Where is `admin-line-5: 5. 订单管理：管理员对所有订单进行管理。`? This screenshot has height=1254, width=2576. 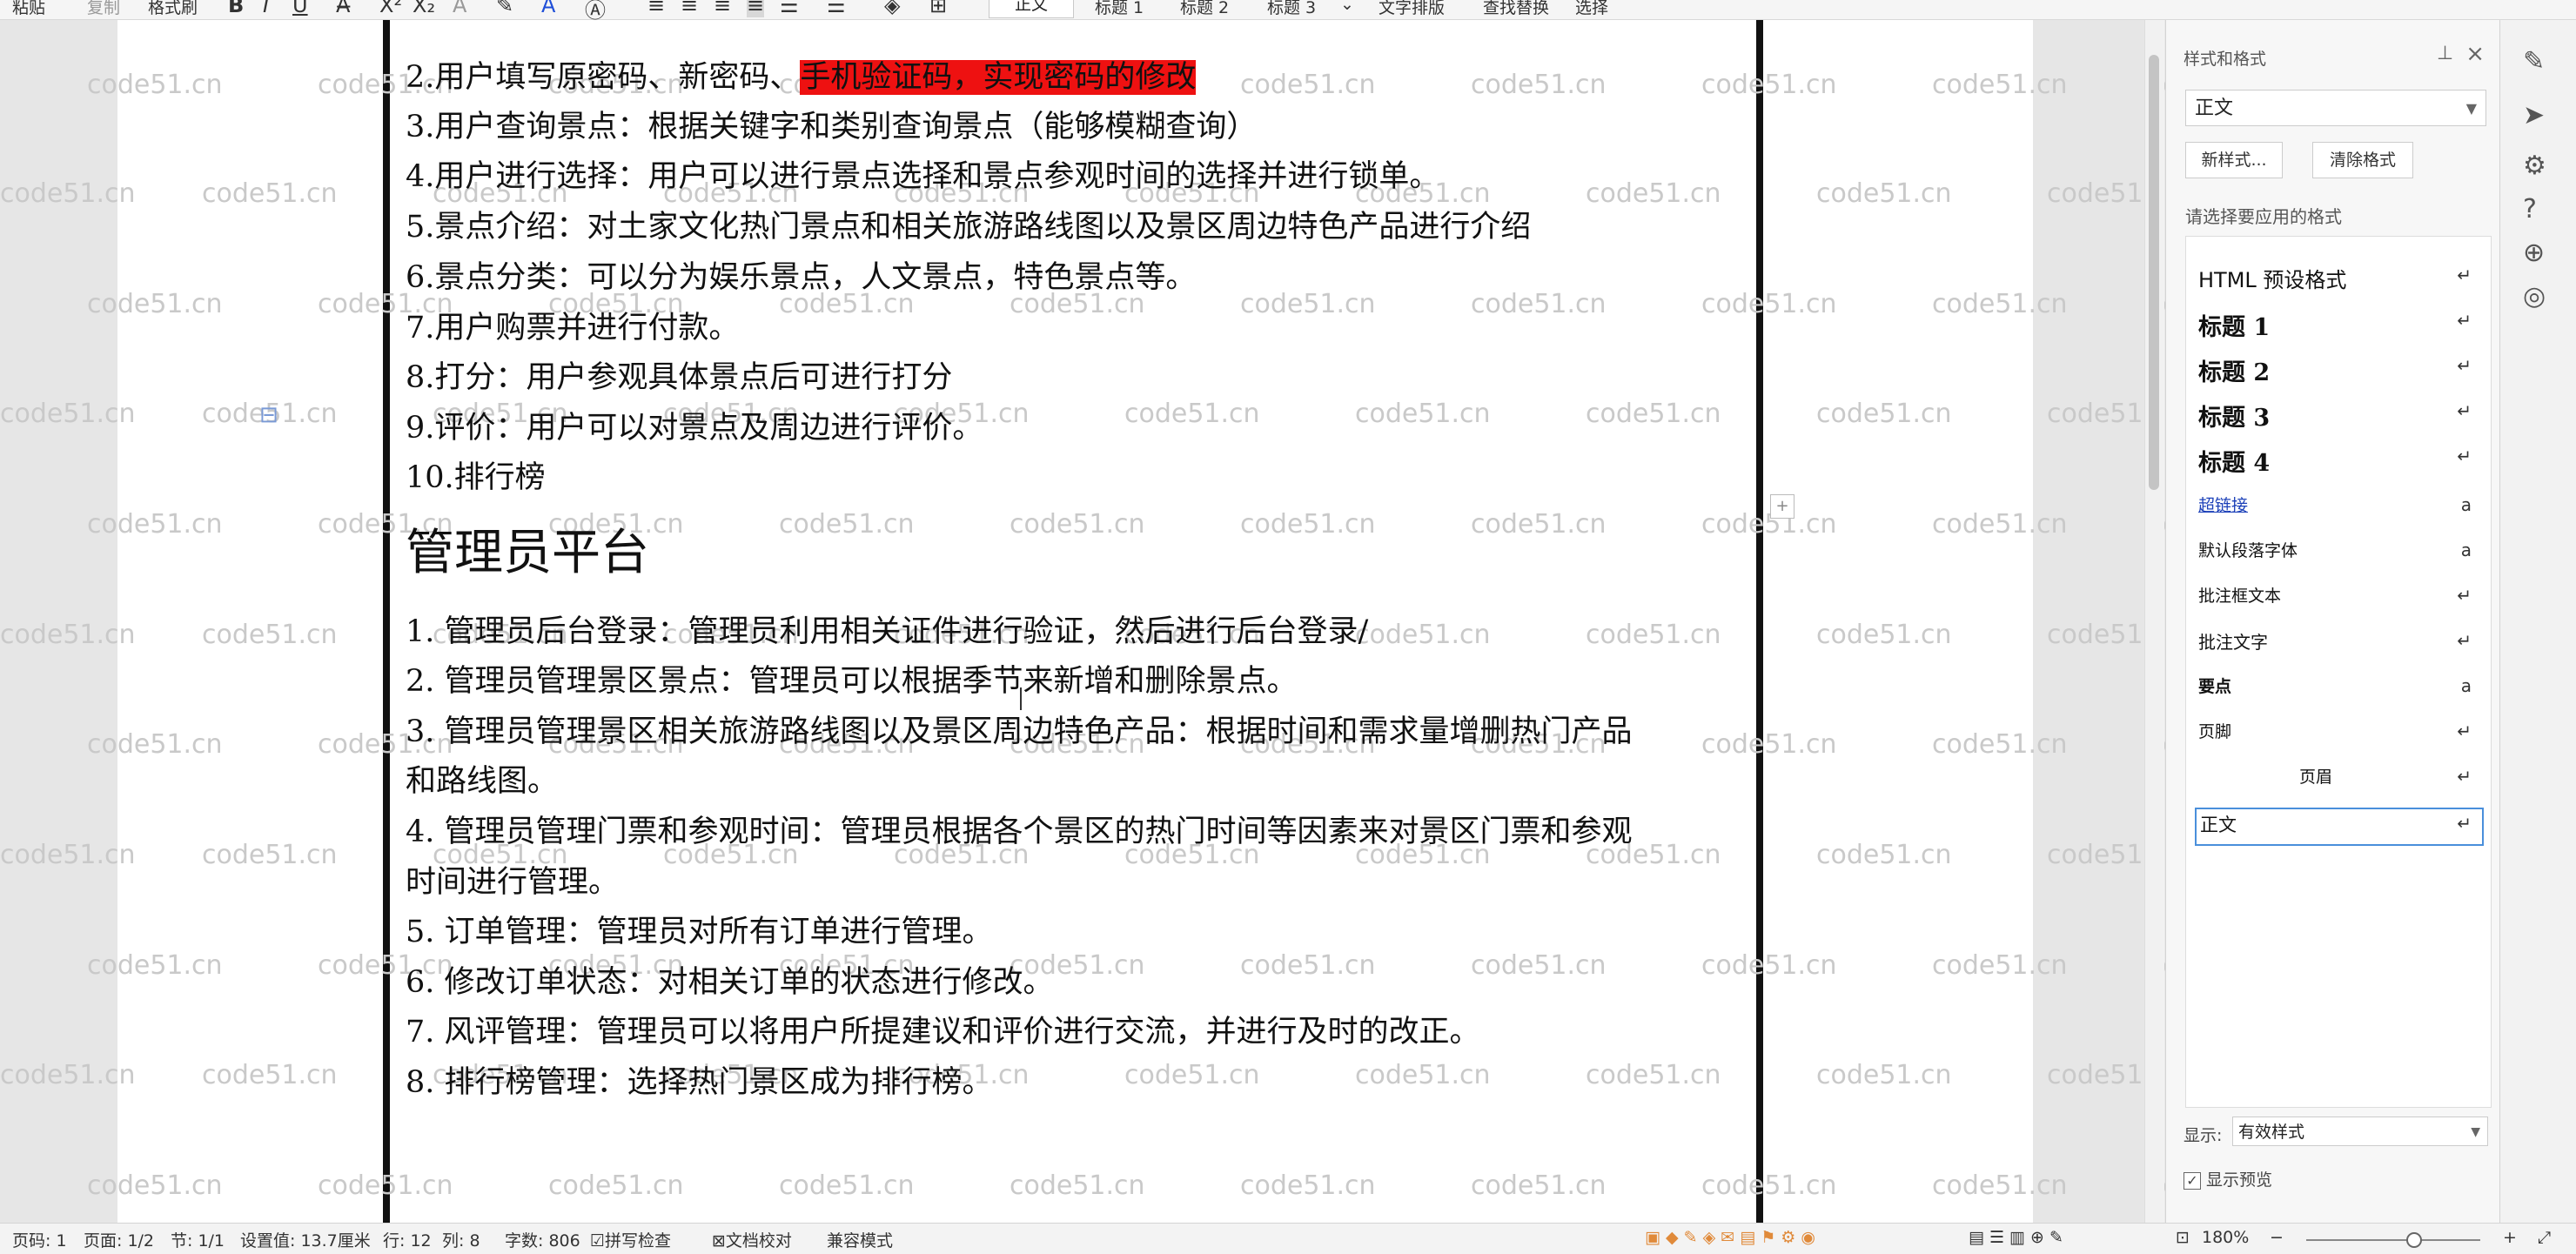 admin-line-5: 5. 订单管理：管理员对所有订单进行管理。 is located at coordinates (699, 929).